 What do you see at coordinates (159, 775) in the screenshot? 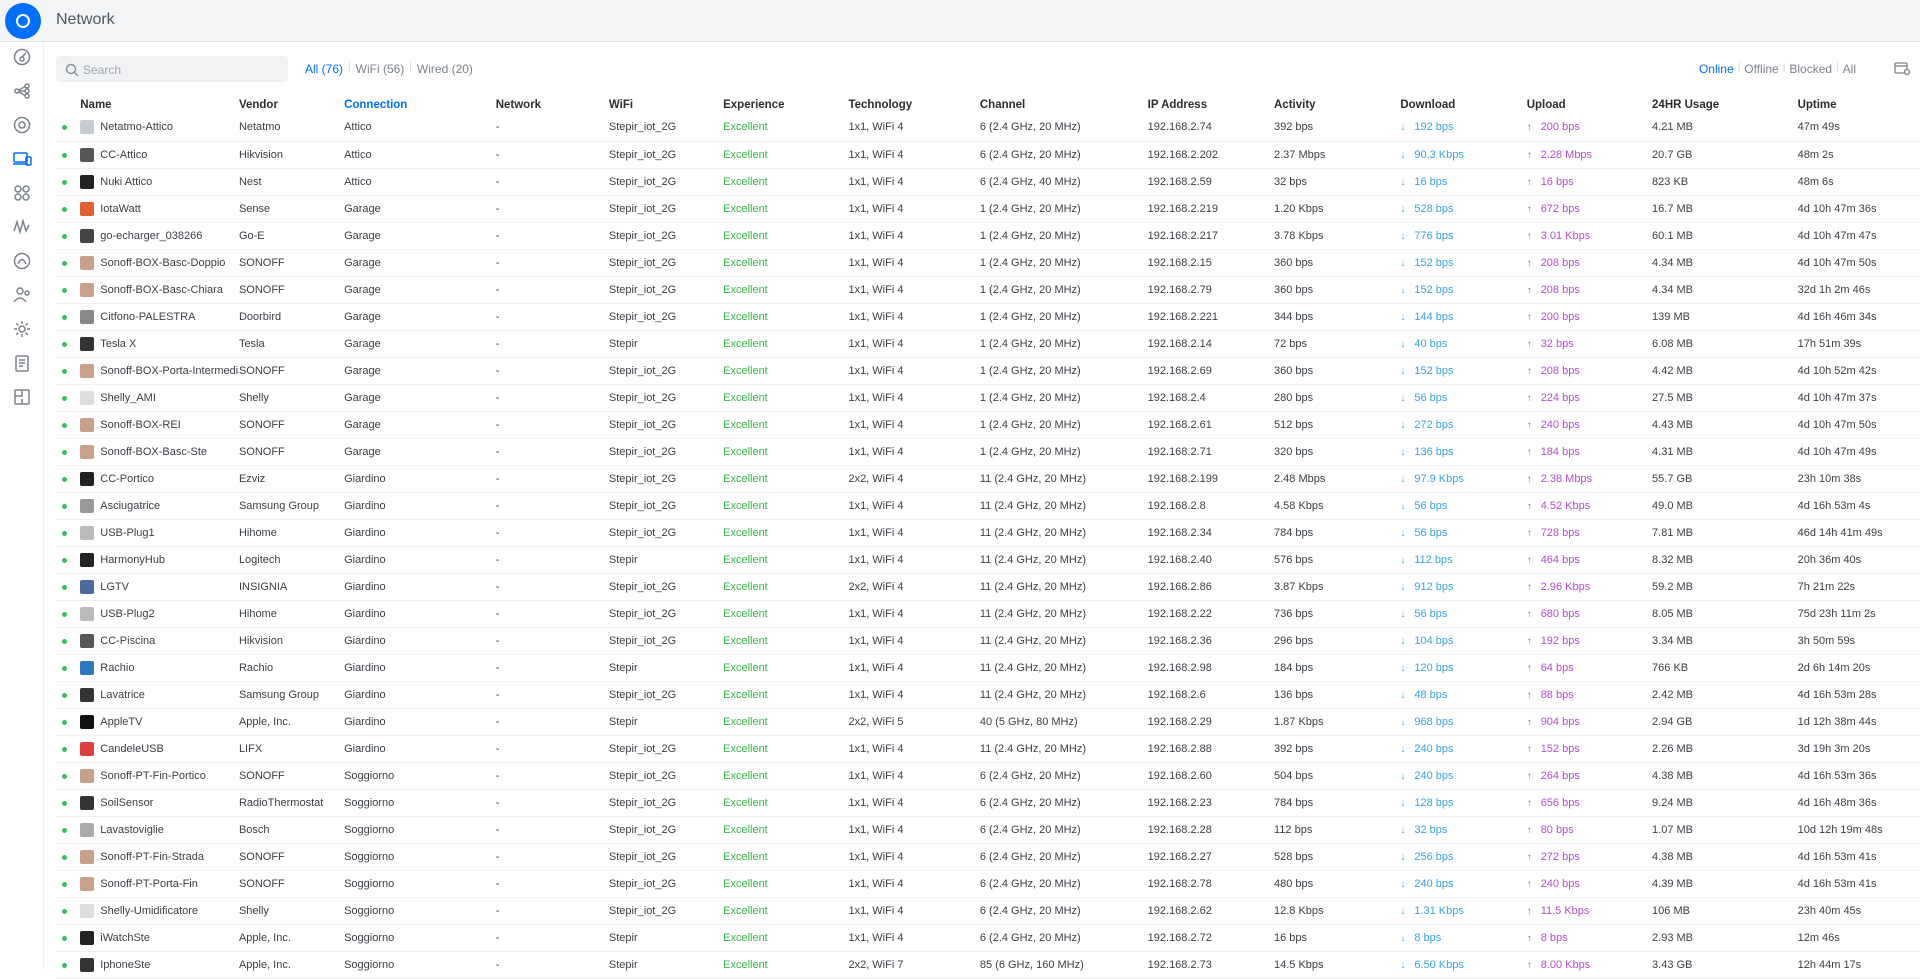
I see `cell-name: Sonoff-PT-Fin-Portico` at bounding box center [159, 775].